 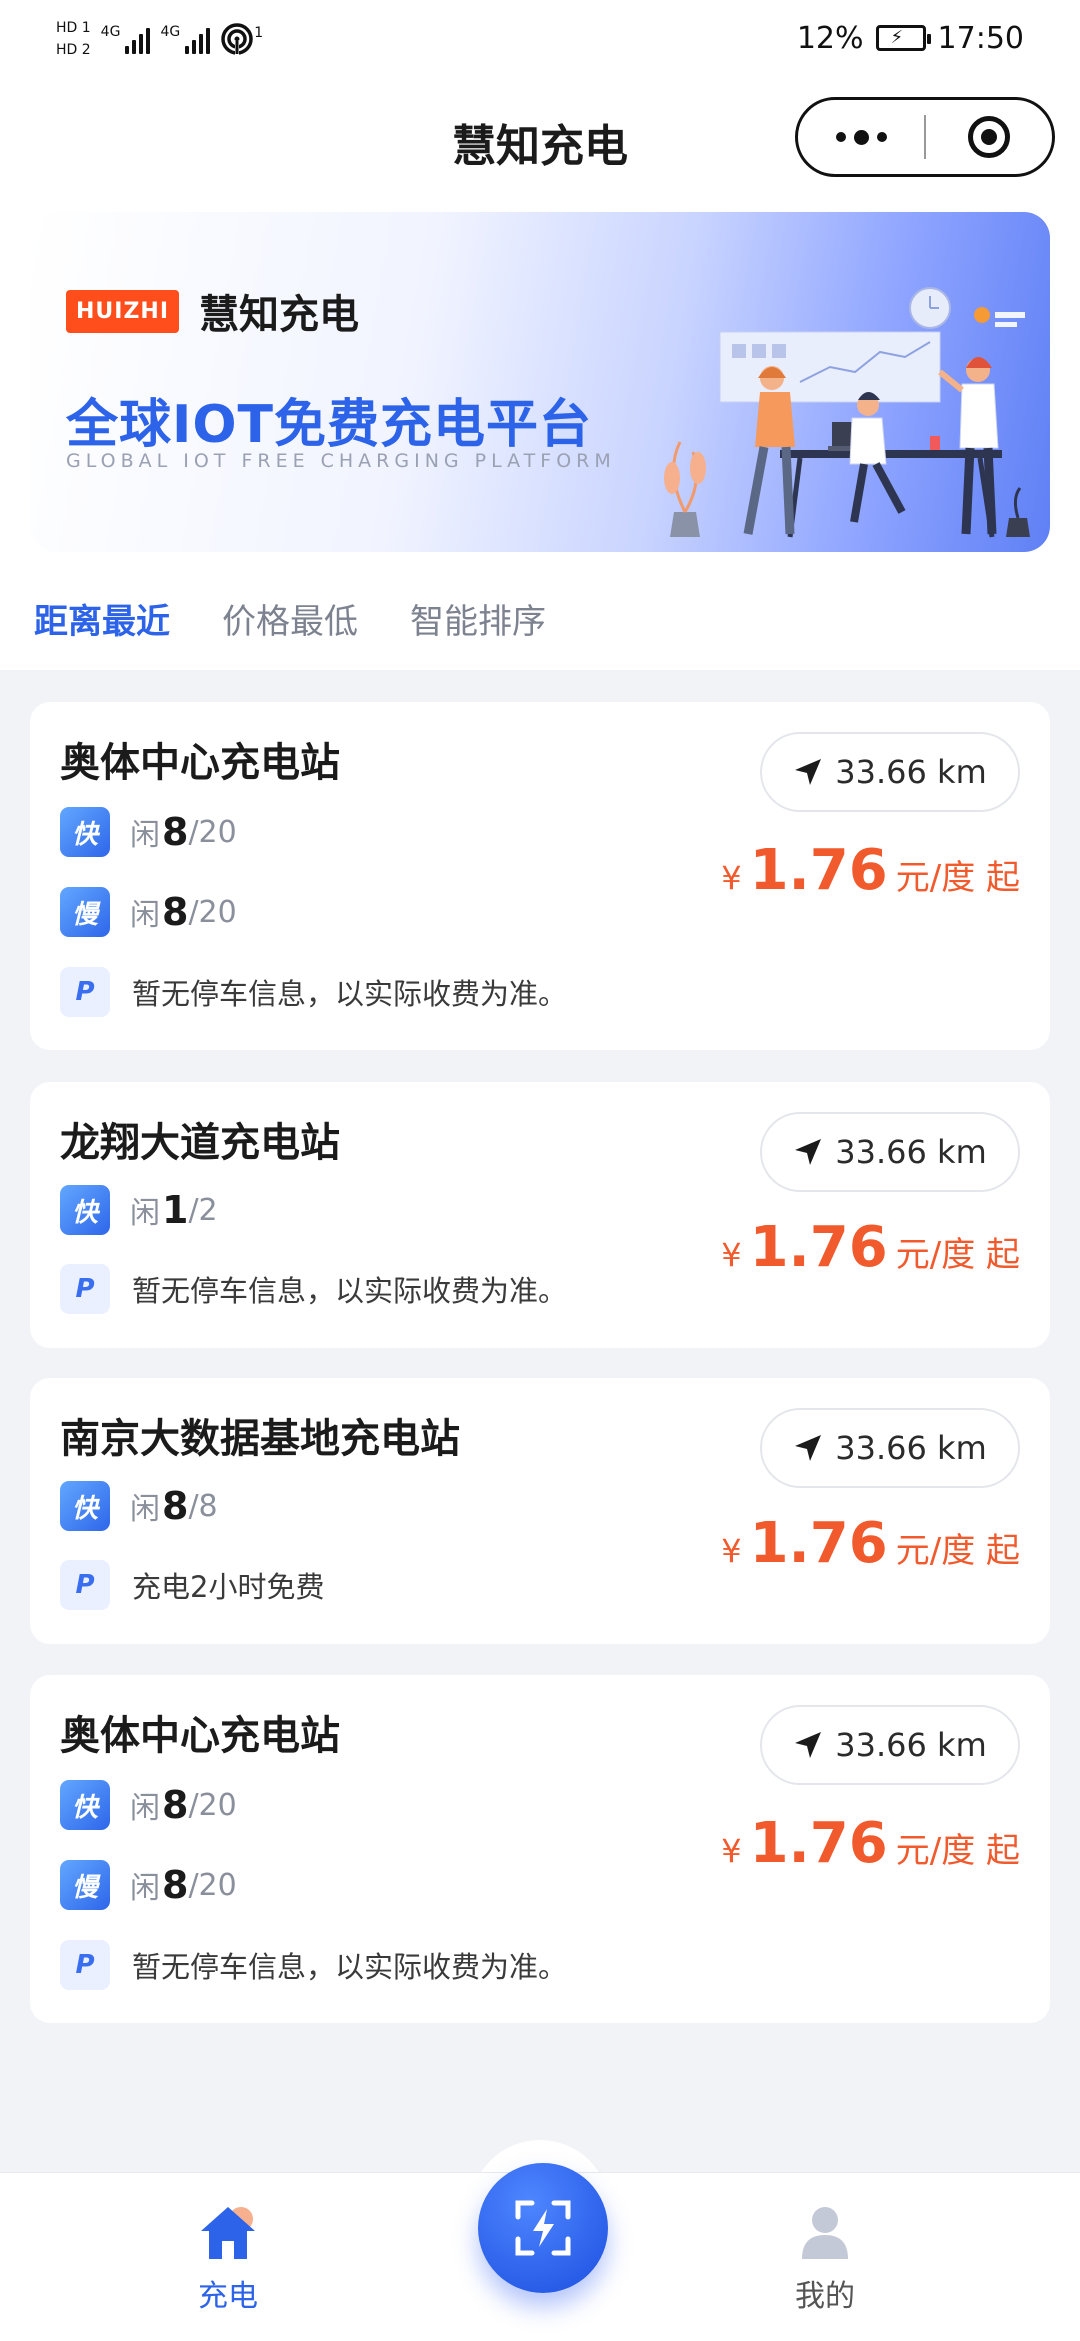 I want to click on status-left: HD 1 HD 2 4G 4G 1, so click(x=159, y=39).